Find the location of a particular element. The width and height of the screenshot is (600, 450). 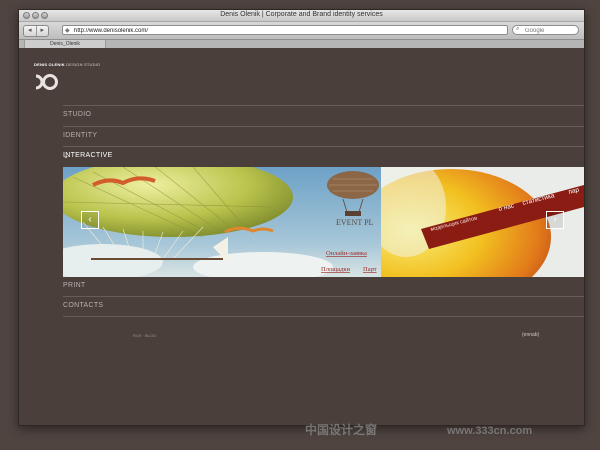

slider-prev-button: ‹ is located at coordinates (90, 220).